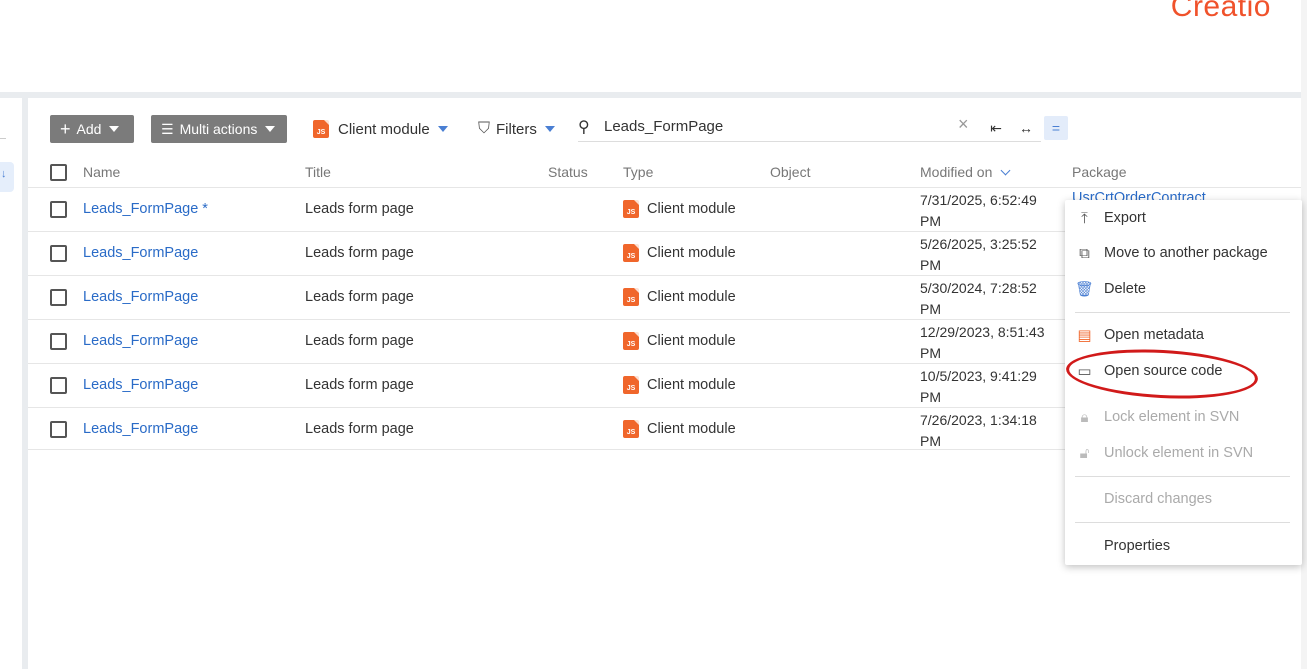  What do you see at coordinates (963, 124) in the screenshot?
I see `clear-search-icon: ×` at bounding box center [963, 124].